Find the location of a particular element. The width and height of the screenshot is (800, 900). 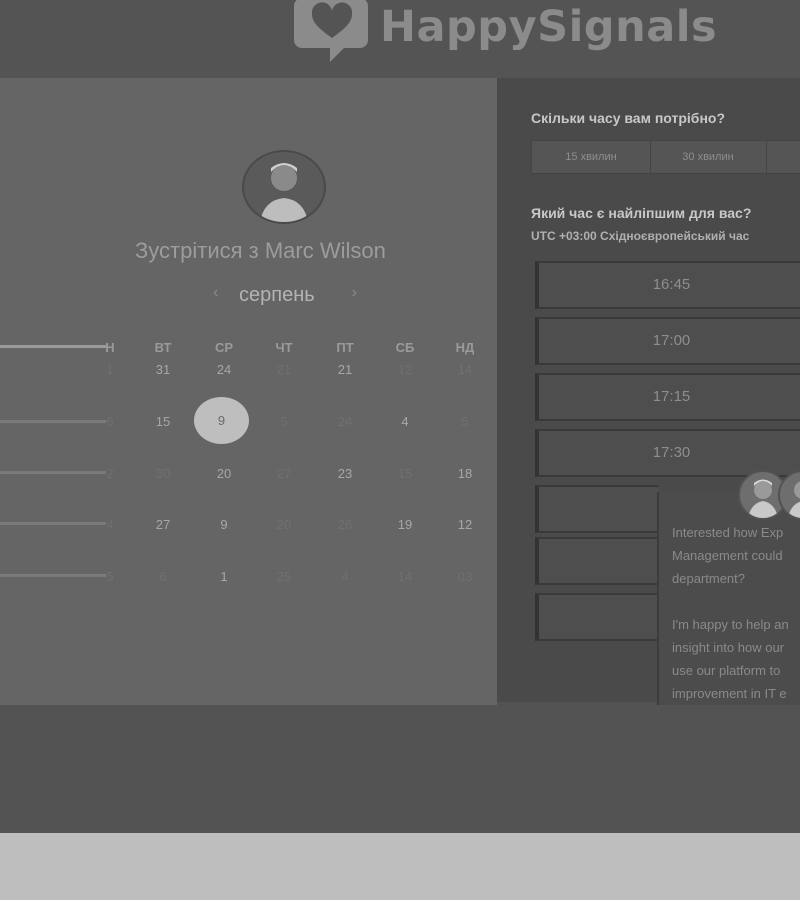

calendar-day: 25 is located at coordinates (284, 576).